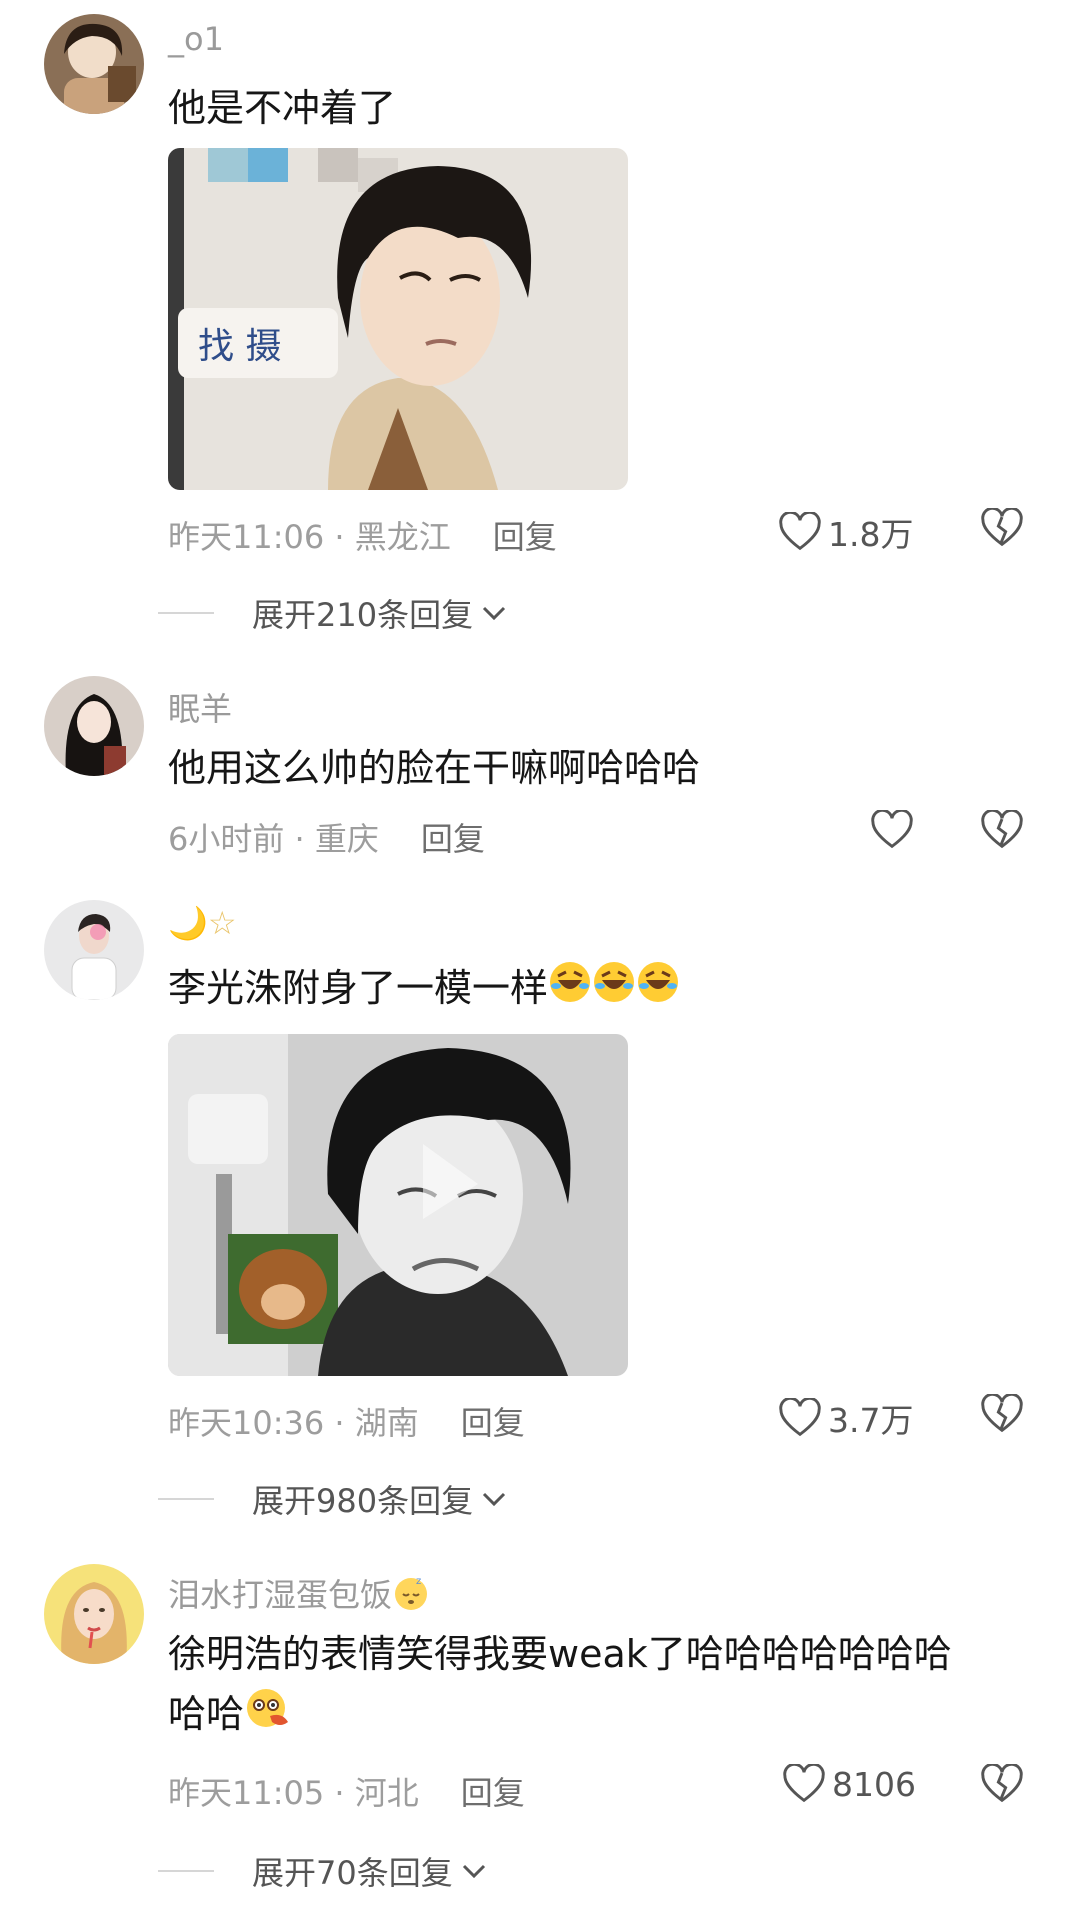 Image resolution: width=1080 pixels, height=1916 pixels. Describe the element at coordinates (200, 707) in the screenshot. I see `username: 眠羊` at that location.